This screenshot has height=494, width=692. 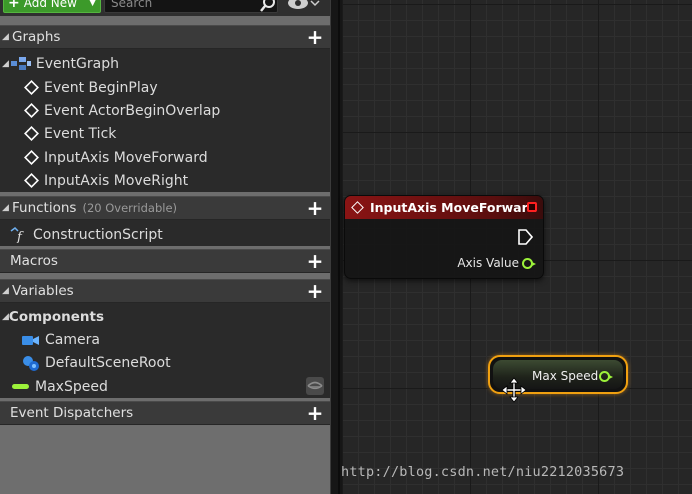 What do you see at coordinates (444, 237) in the screenshot?
I see `input-axis-event-node: InputAxis MoveForward Axis Value` at bounding box center [444, 237].